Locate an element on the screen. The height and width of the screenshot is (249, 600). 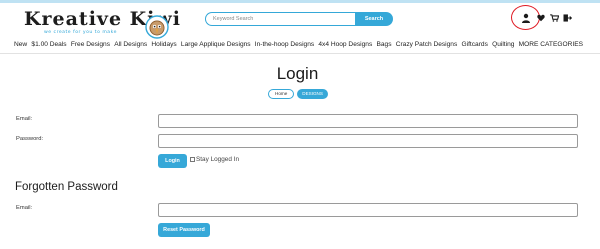
reset-email-label: Email: is located at coordinates (24, 208).